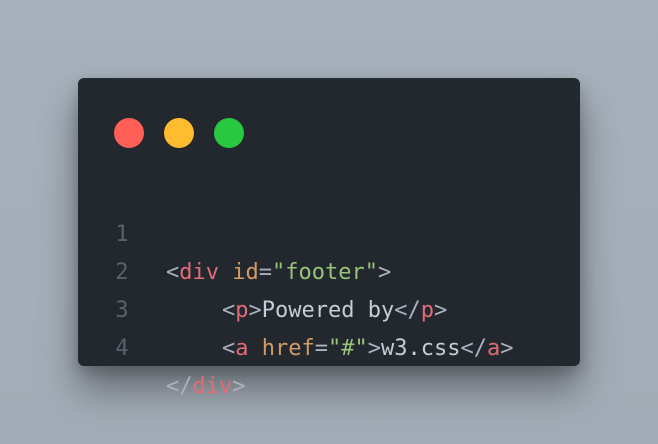 Image resolution: width=658 pixels, height=444 pixels. I want to click on tag-name: a, so click(242, 348).